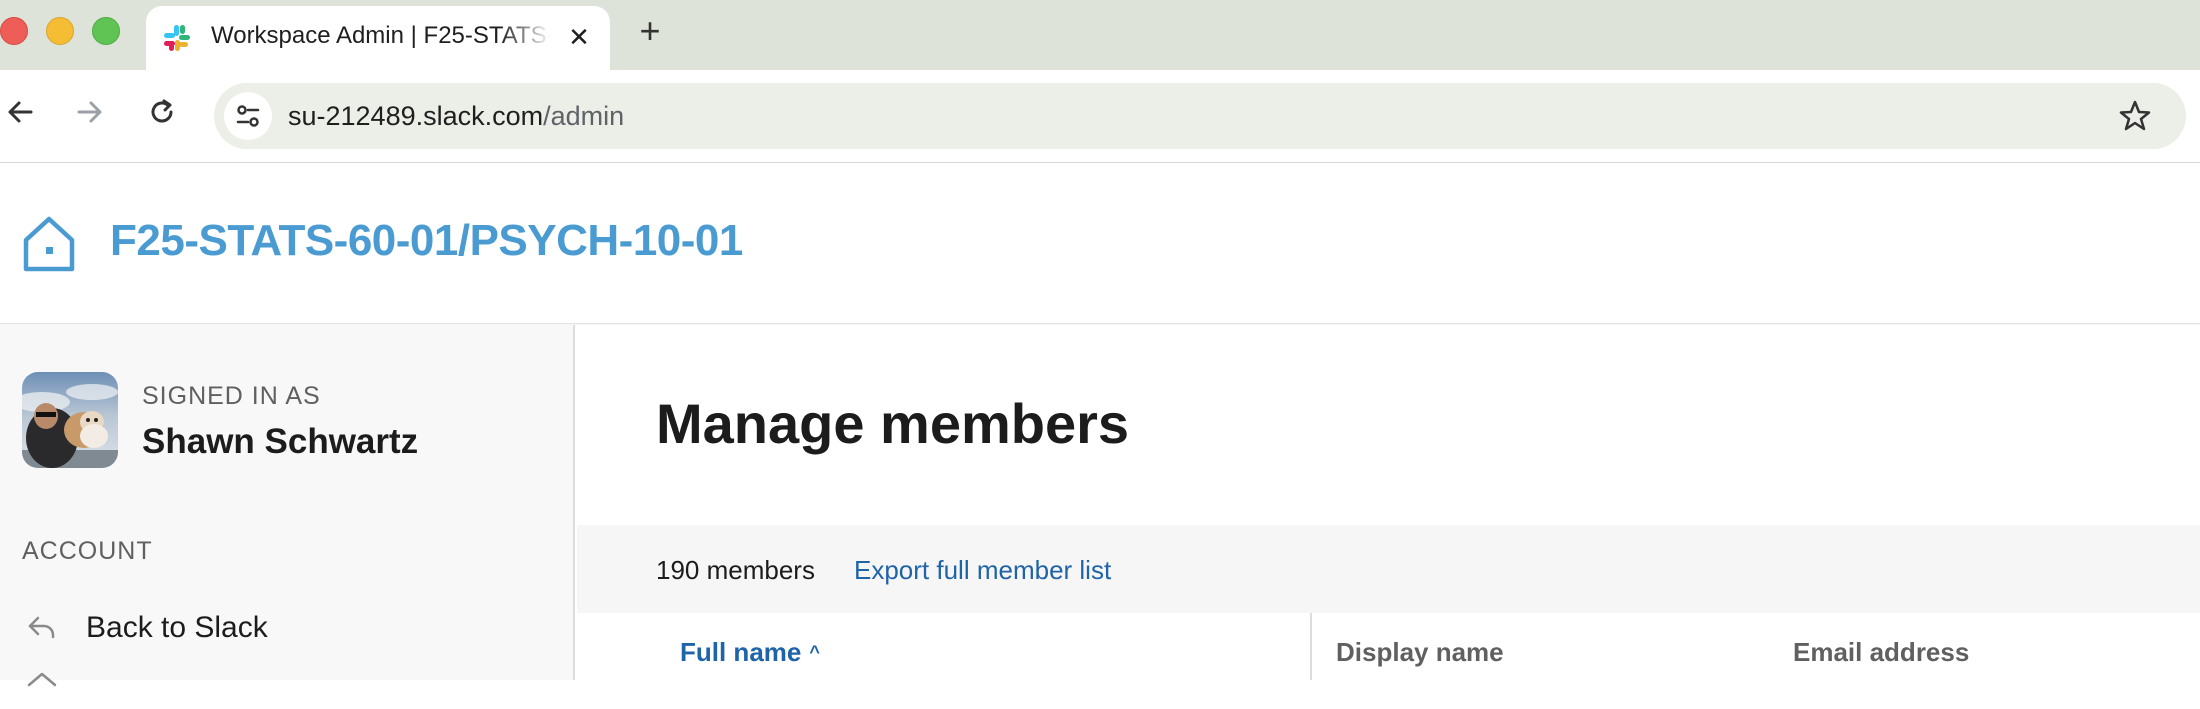  What do you see at coordinates (584, 116) in the screenshot?
I see `url-path: /admin` at bounding box center [584, 116].